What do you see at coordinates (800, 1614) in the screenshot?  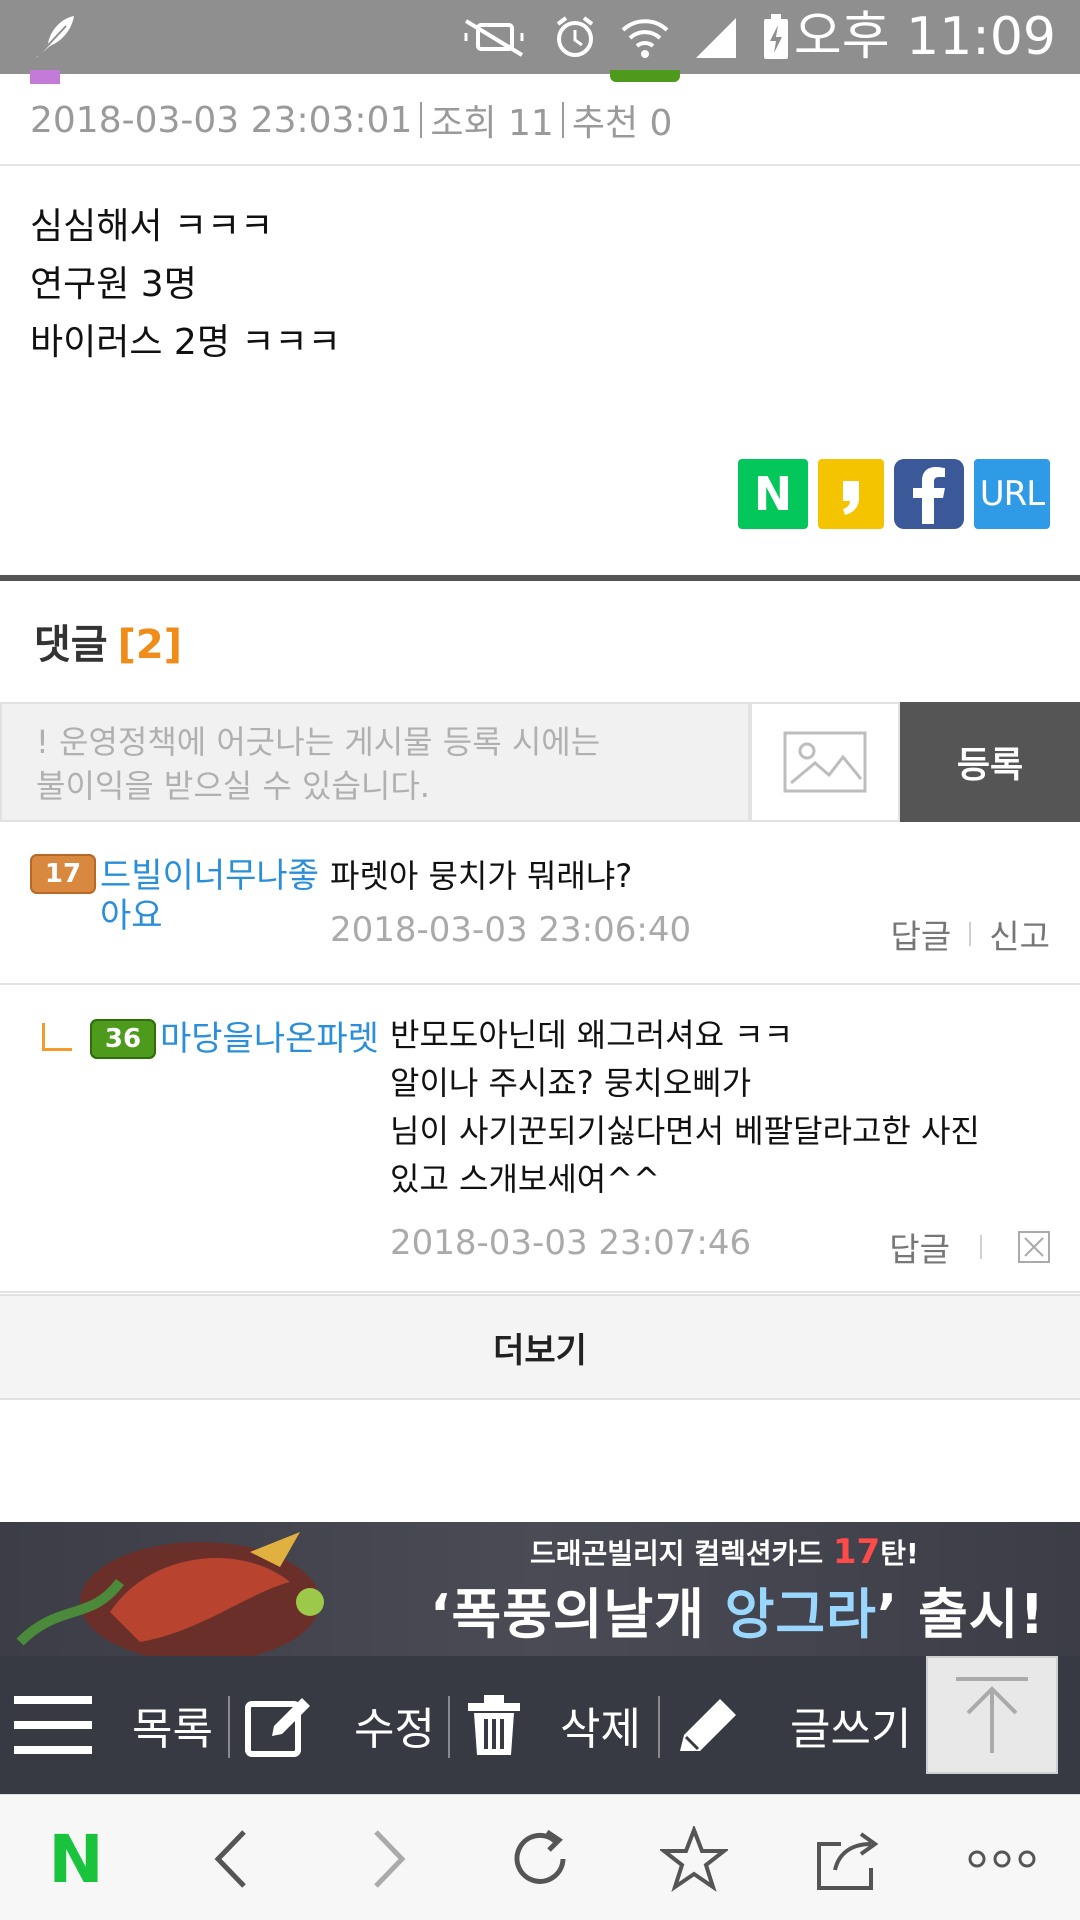 I see `banner-title-highlight: 앙그라` at bounding box center [800, 1614].